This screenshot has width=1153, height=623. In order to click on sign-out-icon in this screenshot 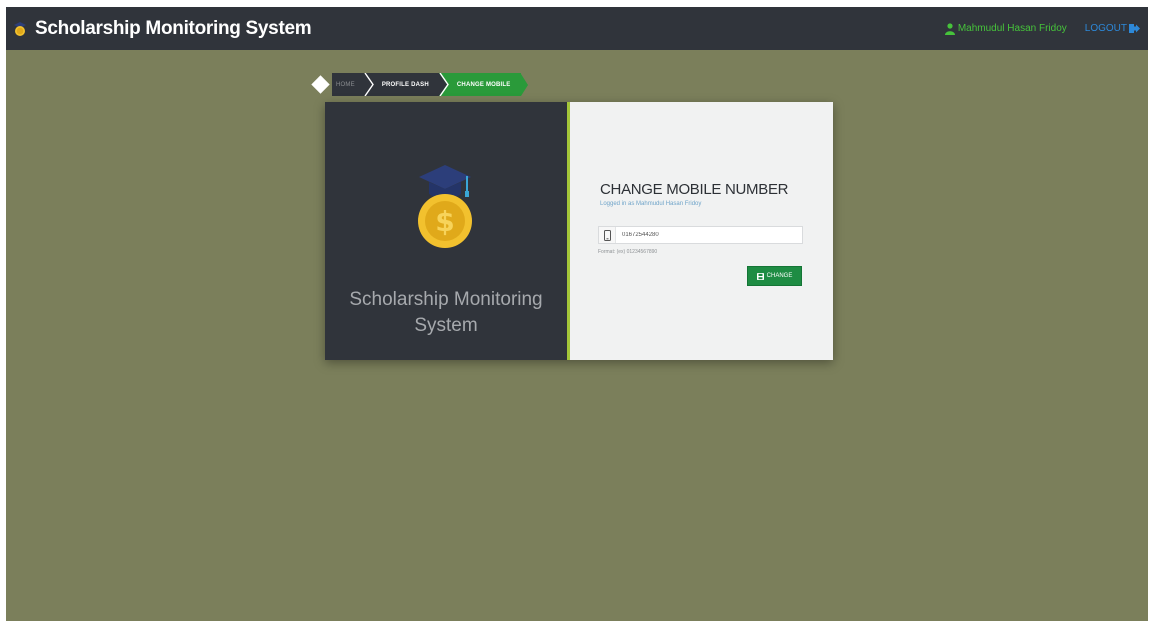, I will do `click(1134, 28)`.